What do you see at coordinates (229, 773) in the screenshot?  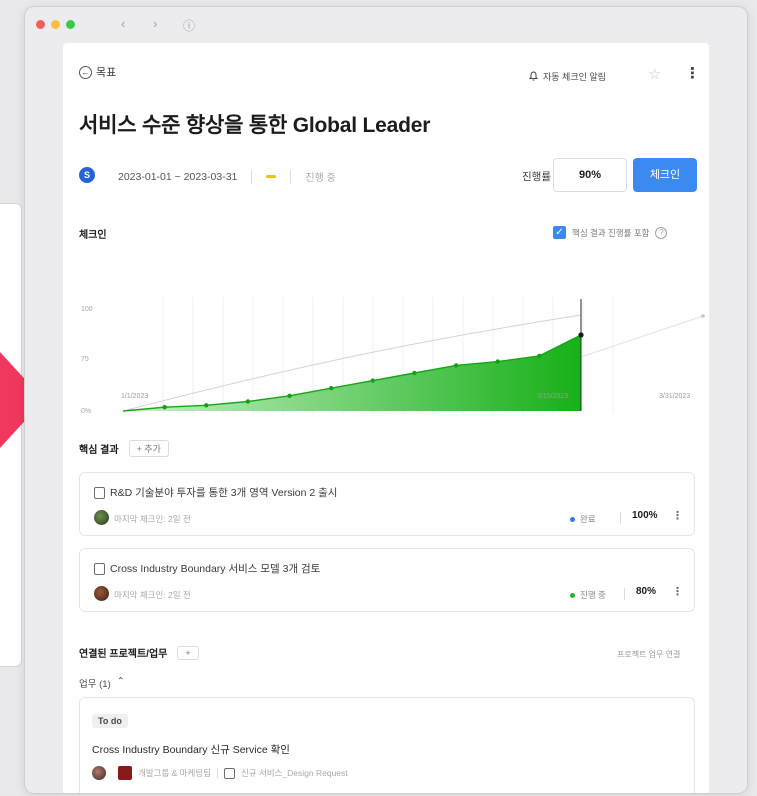 I see `checkbox-icon` at bounding box center [229, 773].